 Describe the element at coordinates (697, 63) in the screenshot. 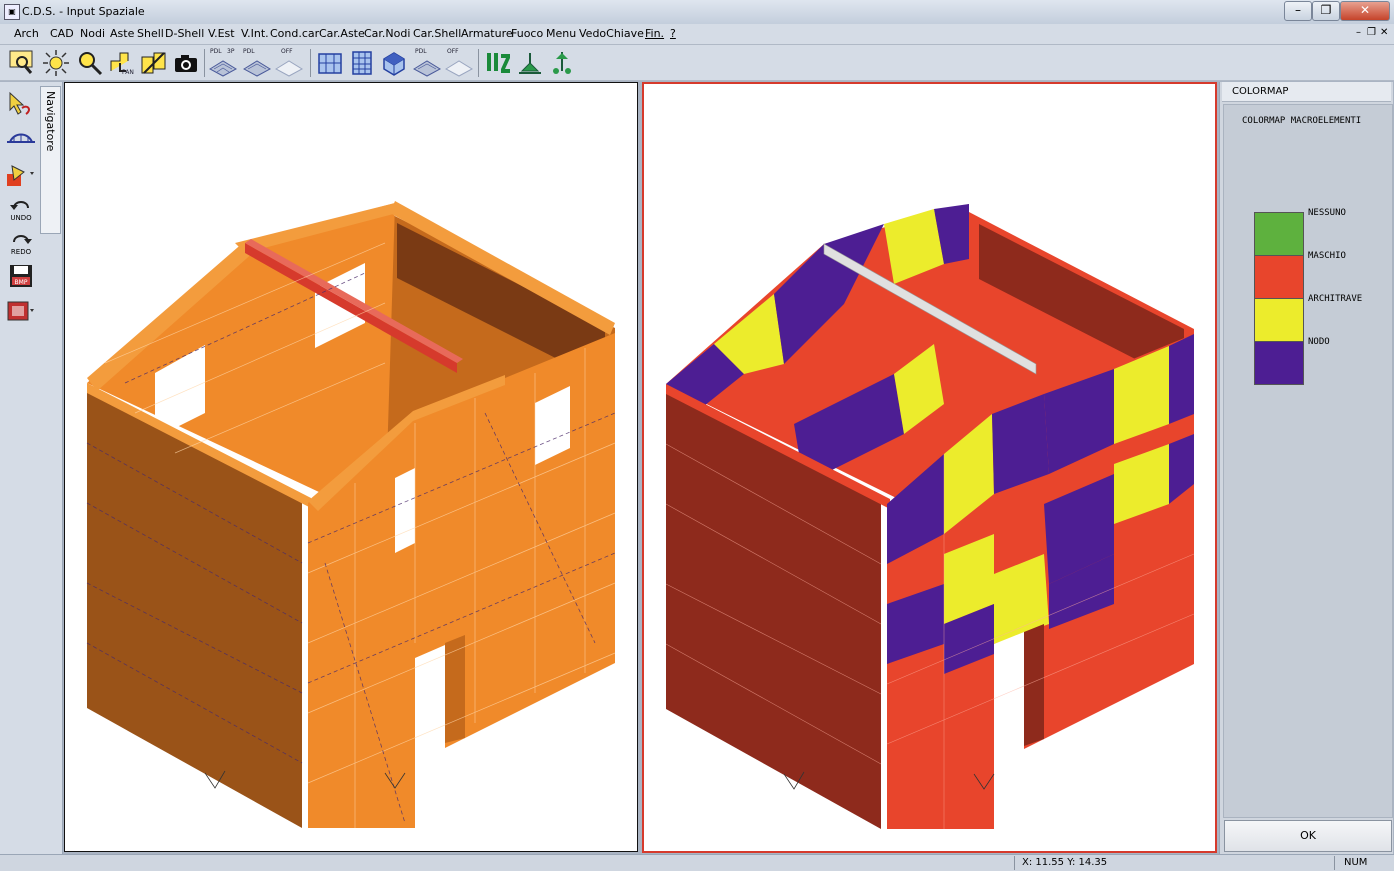

I see `toolbar: PAN PDL 3P PDL OFF PDL OFF` at that location.